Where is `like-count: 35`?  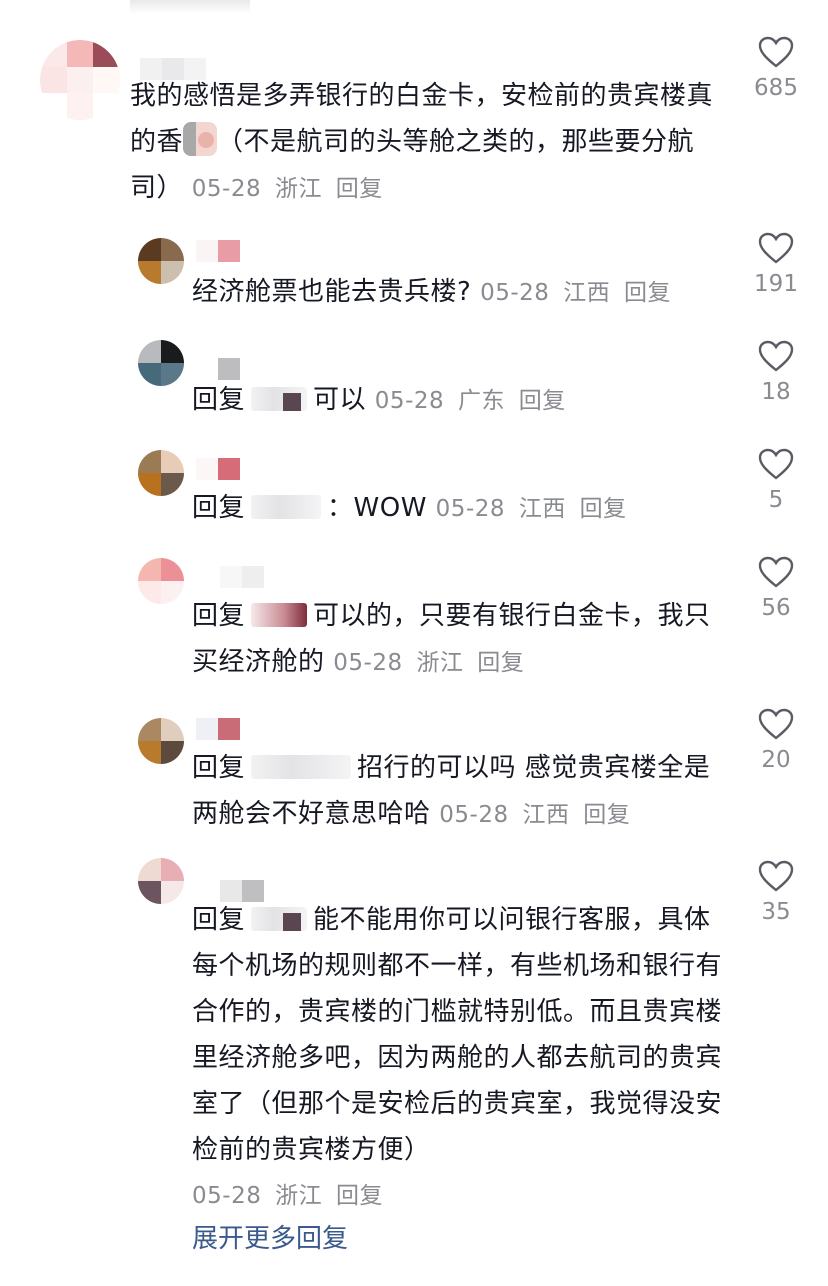 like-count: 35 is located at coordinates (776, 912).